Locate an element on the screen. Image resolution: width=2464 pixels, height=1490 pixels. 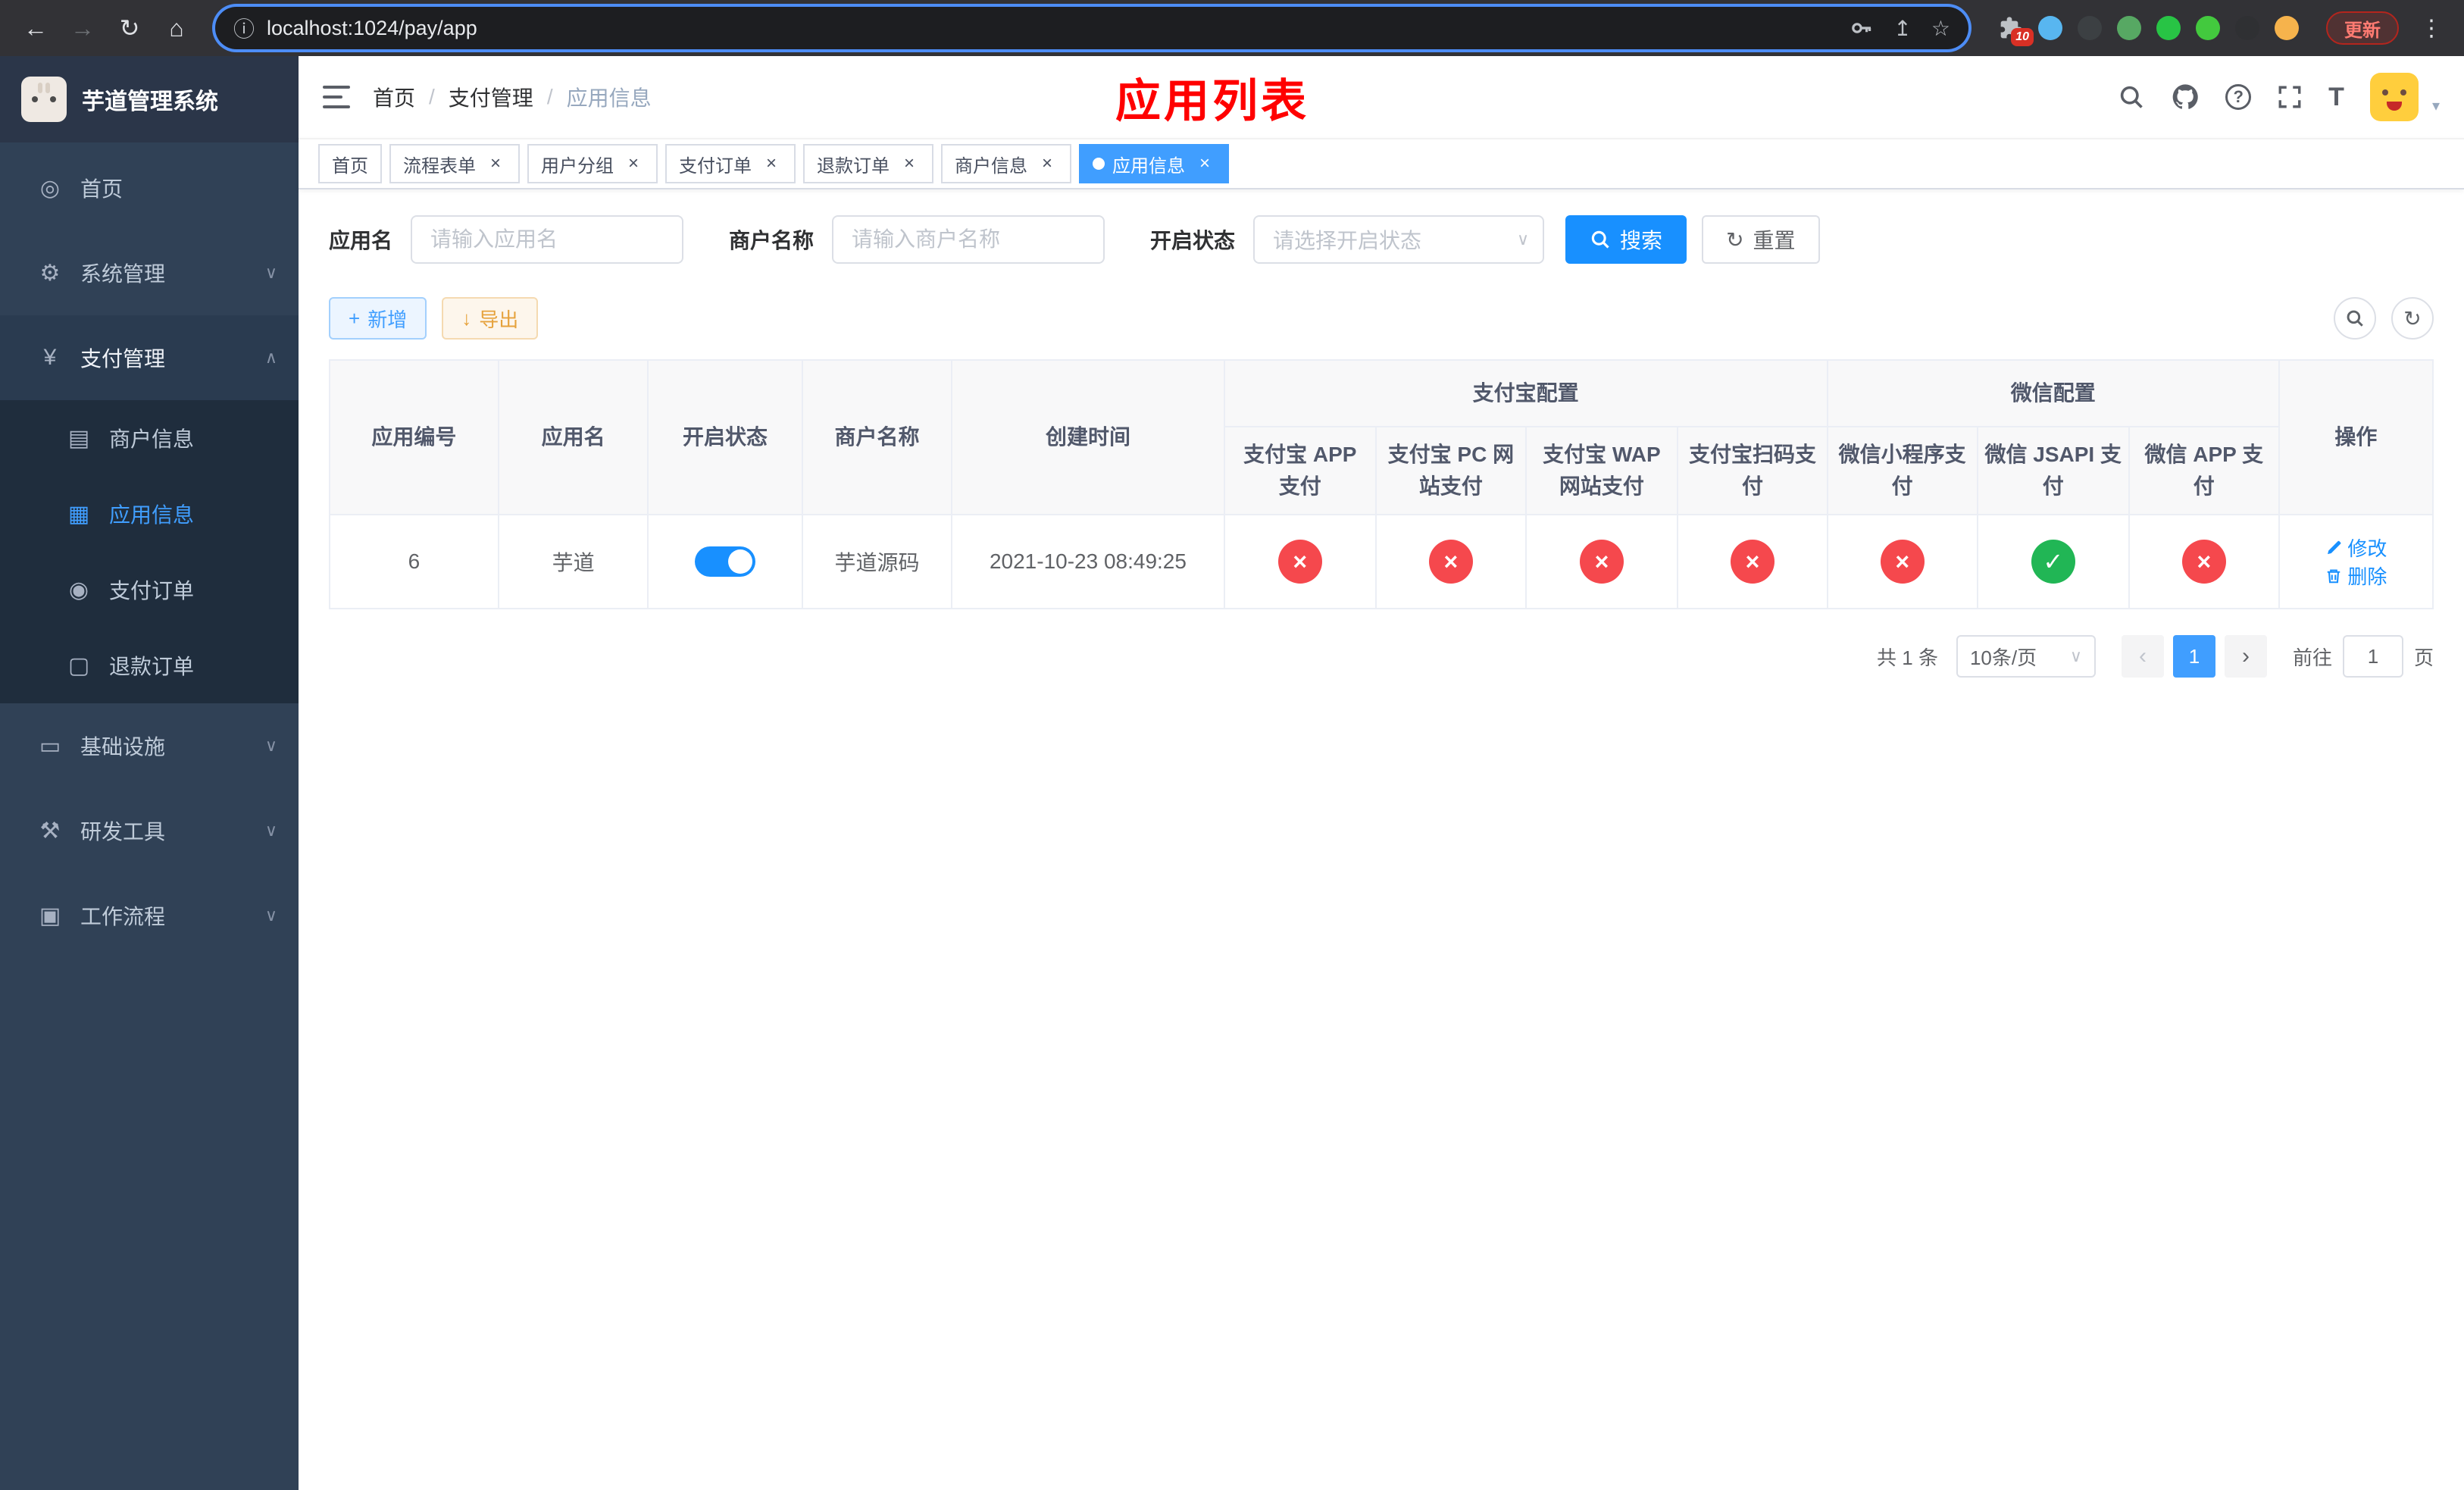
app-name-input is located at coordinates (547, 239).